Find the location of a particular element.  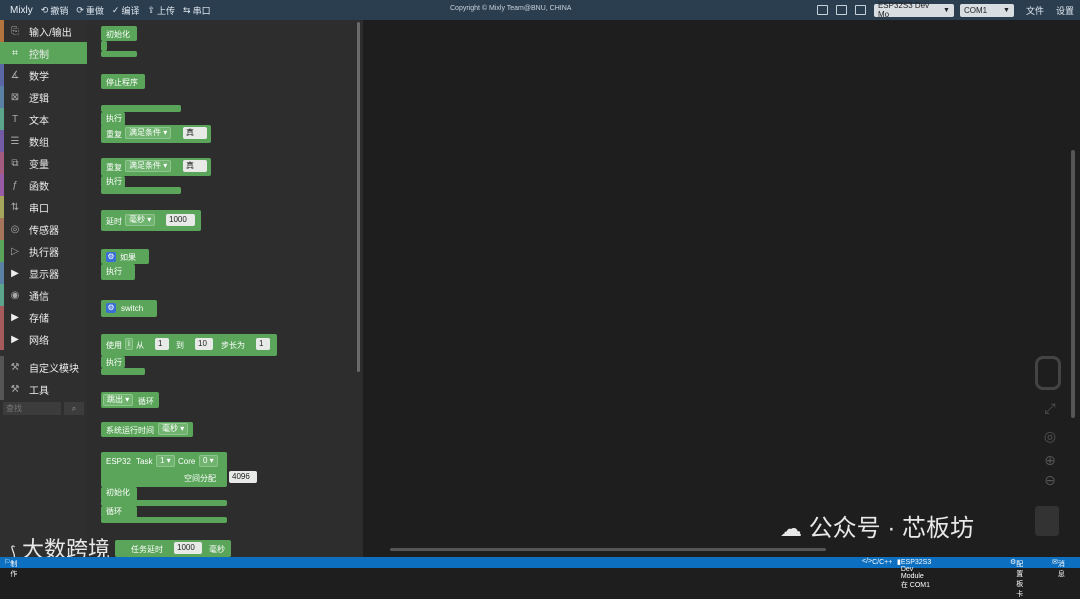

category-text: T 文本 is located at coordinates (43, 119).